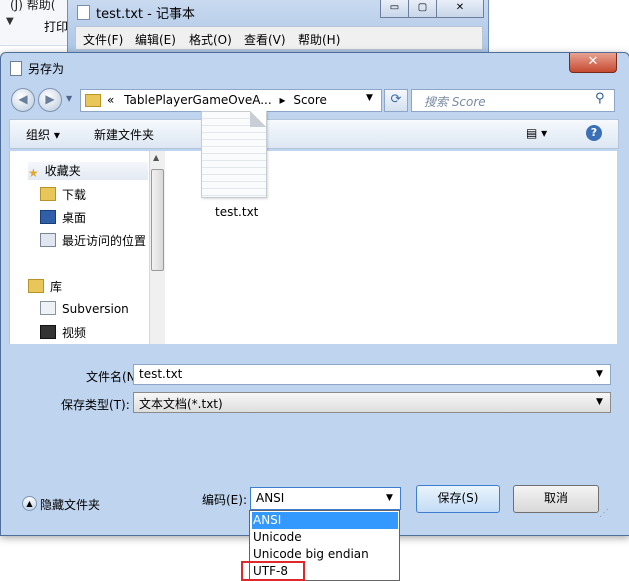  Describe the element at coordinates (157, 220) in the screenshot. I see `nav-scrollbar-thumb` at that location.